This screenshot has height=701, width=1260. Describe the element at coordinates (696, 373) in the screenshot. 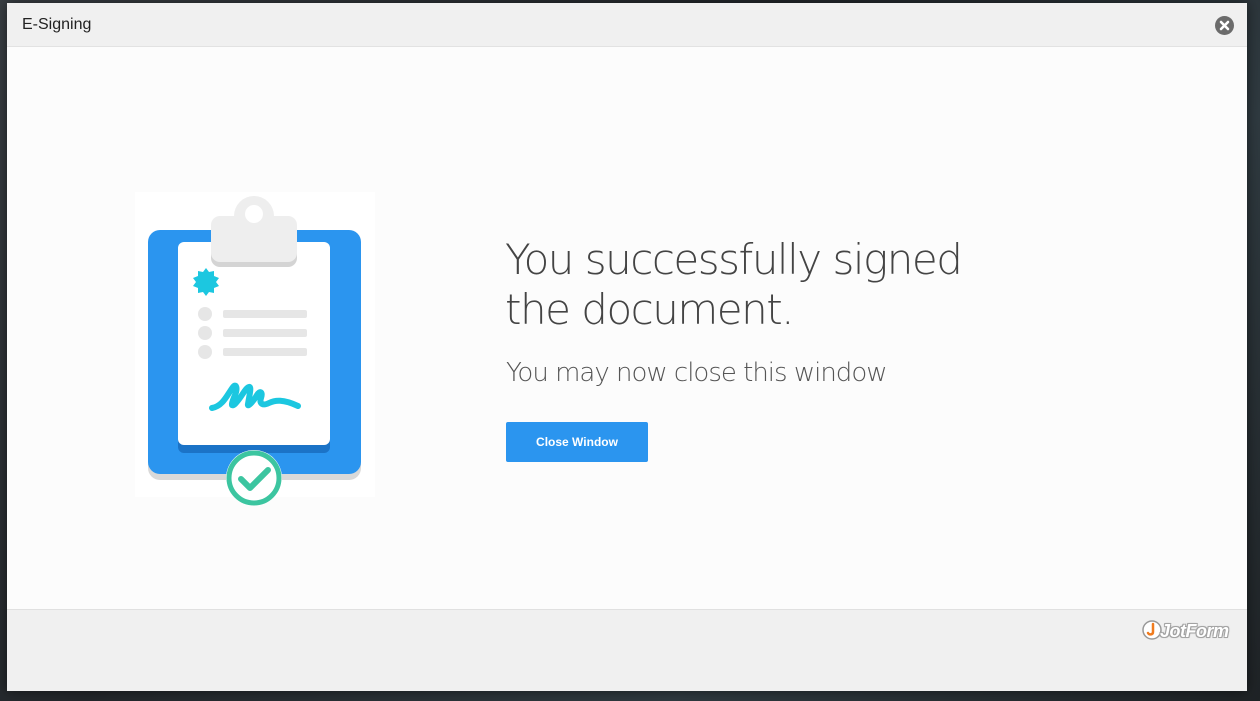

I see `success-subline: You may now close this window` at that location.